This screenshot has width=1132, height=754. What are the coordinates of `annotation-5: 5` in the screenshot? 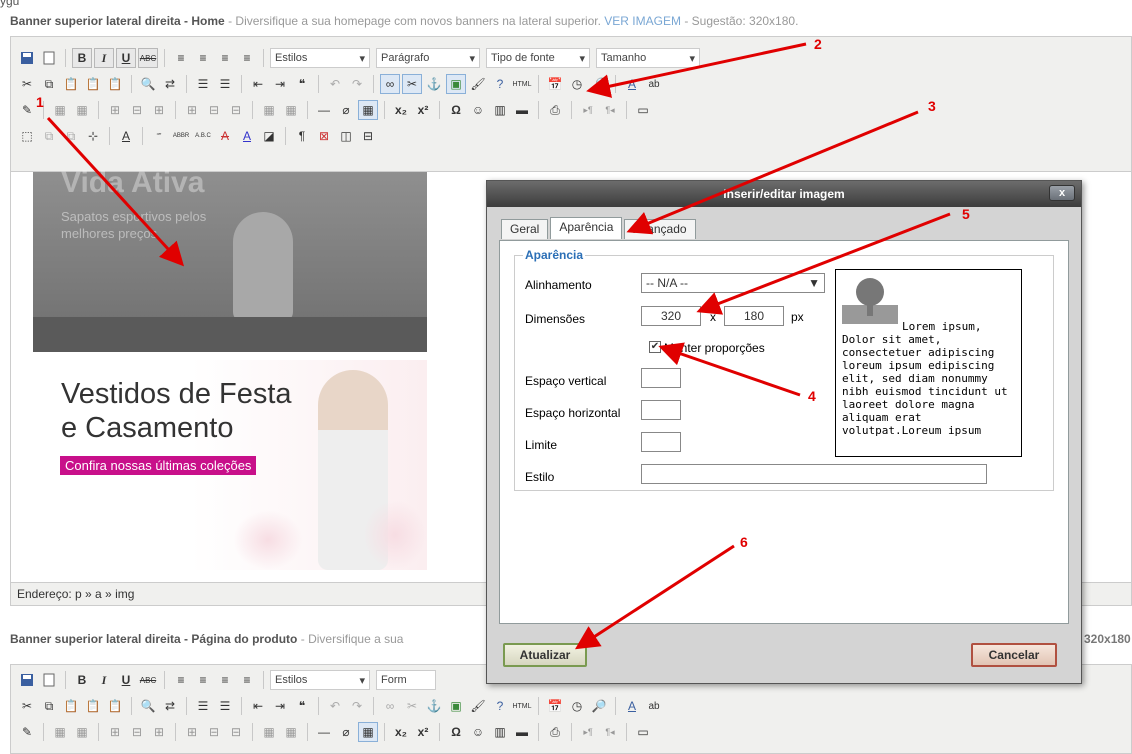 It's located at (966, 214).